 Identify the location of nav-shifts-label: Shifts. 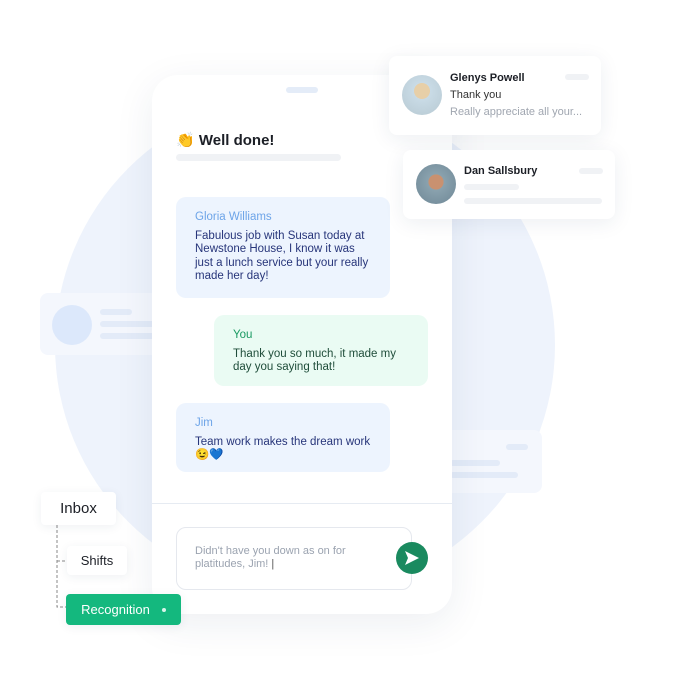
(97, 560).